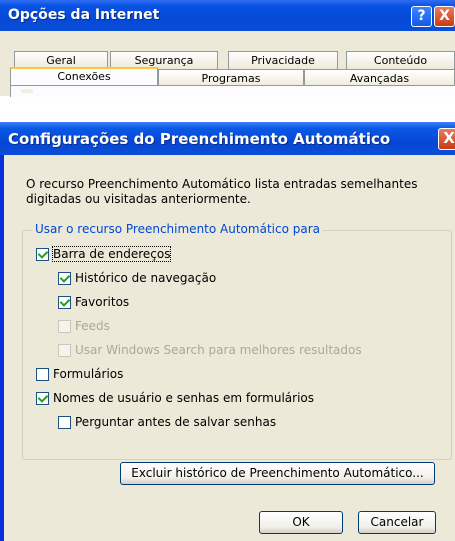  I want to click on favorites-option: Favoritos, so click(93, 302).